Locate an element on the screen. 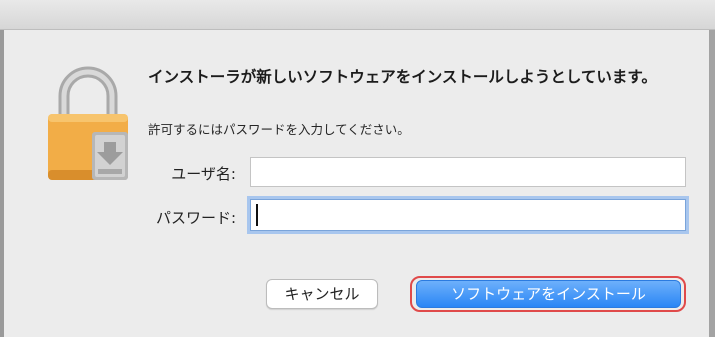  cancel-button: キャンセル is located at coordinates (322, 294).